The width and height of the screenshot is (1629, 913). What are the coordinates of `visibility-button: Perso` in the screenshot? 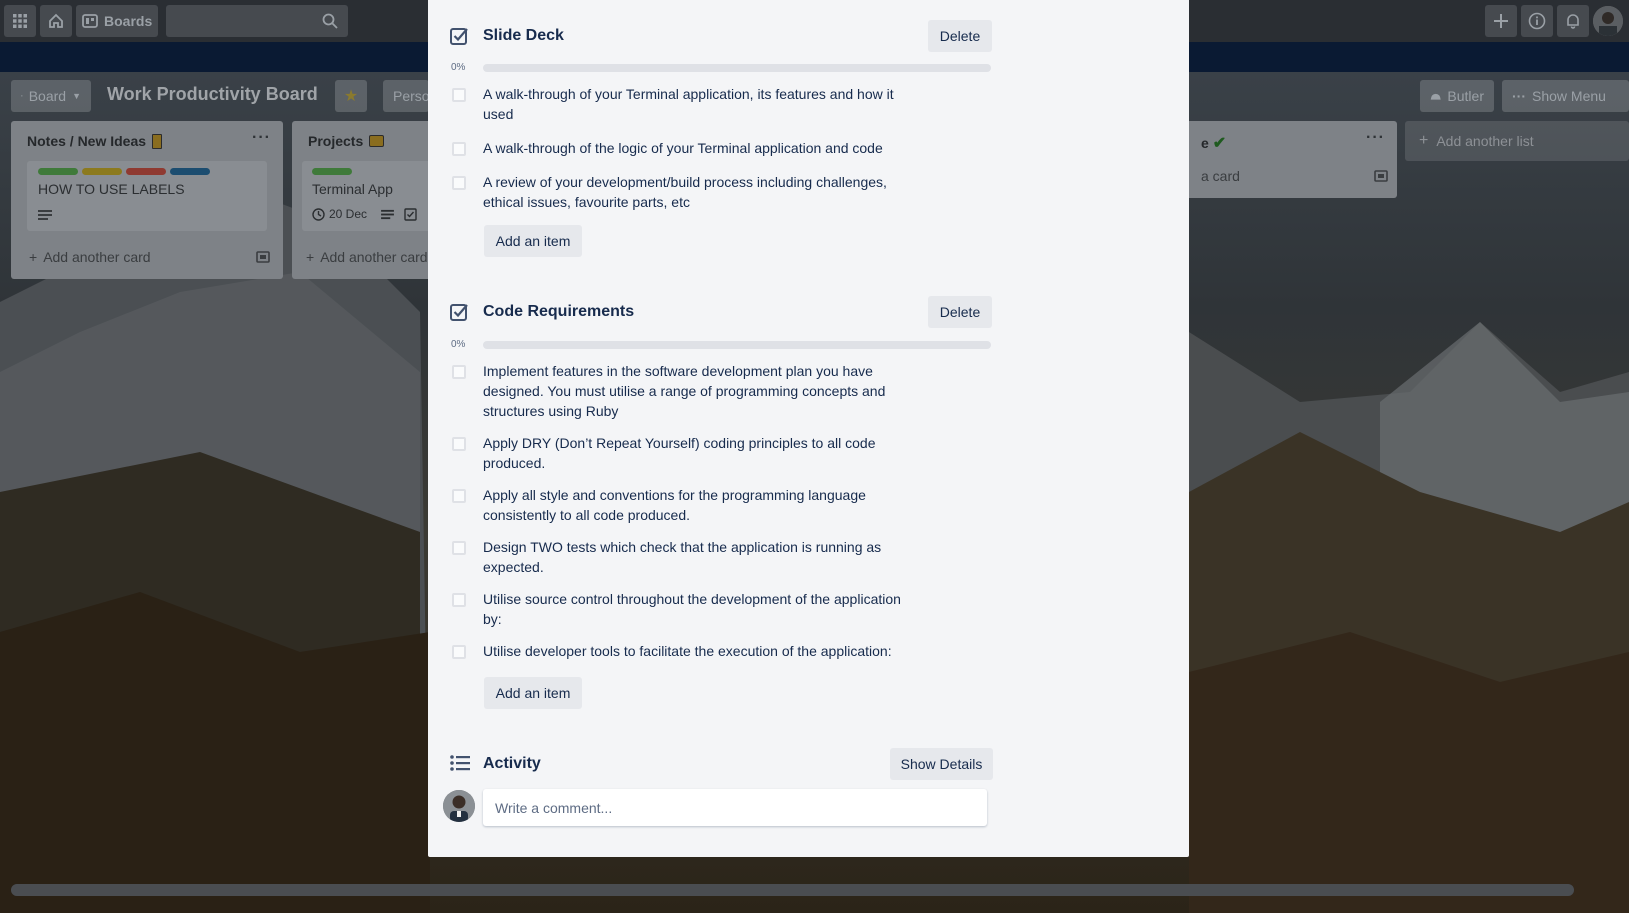 It's located at (406, 96).